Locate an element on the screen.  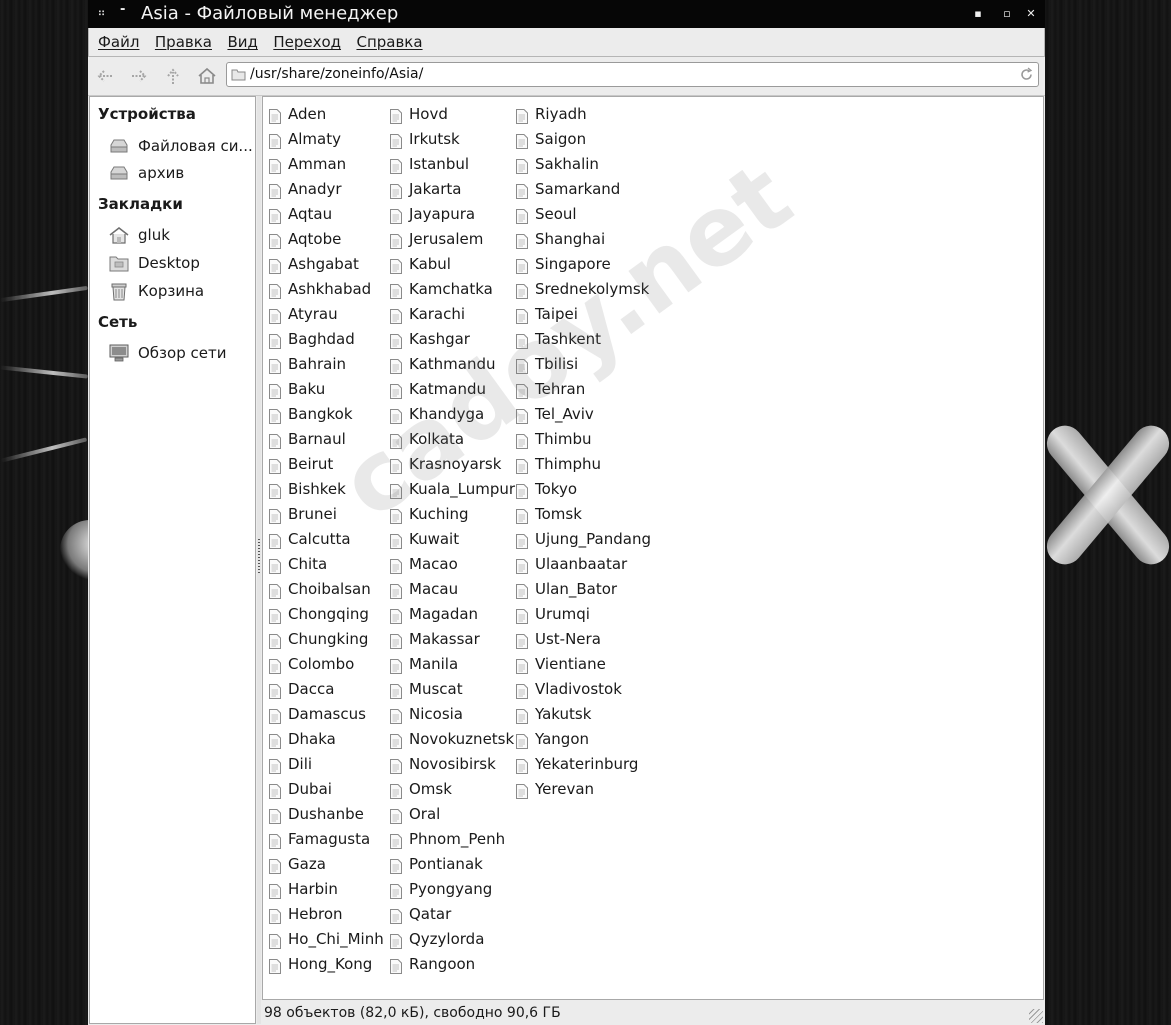
file-name: Macau is located at coordinates (434, 589).